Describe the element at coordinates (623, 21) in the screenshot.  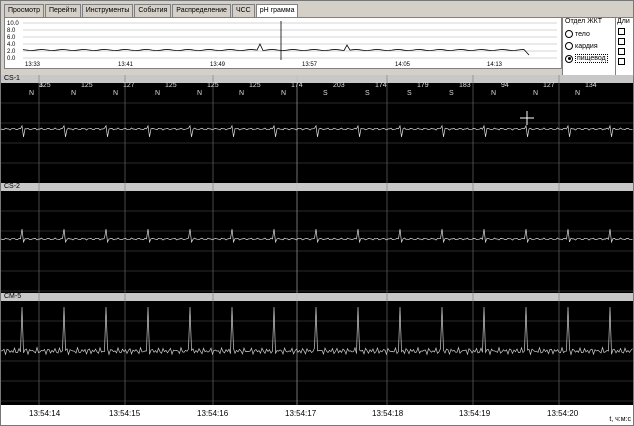
I see `length-group-title: Дли` at that location.